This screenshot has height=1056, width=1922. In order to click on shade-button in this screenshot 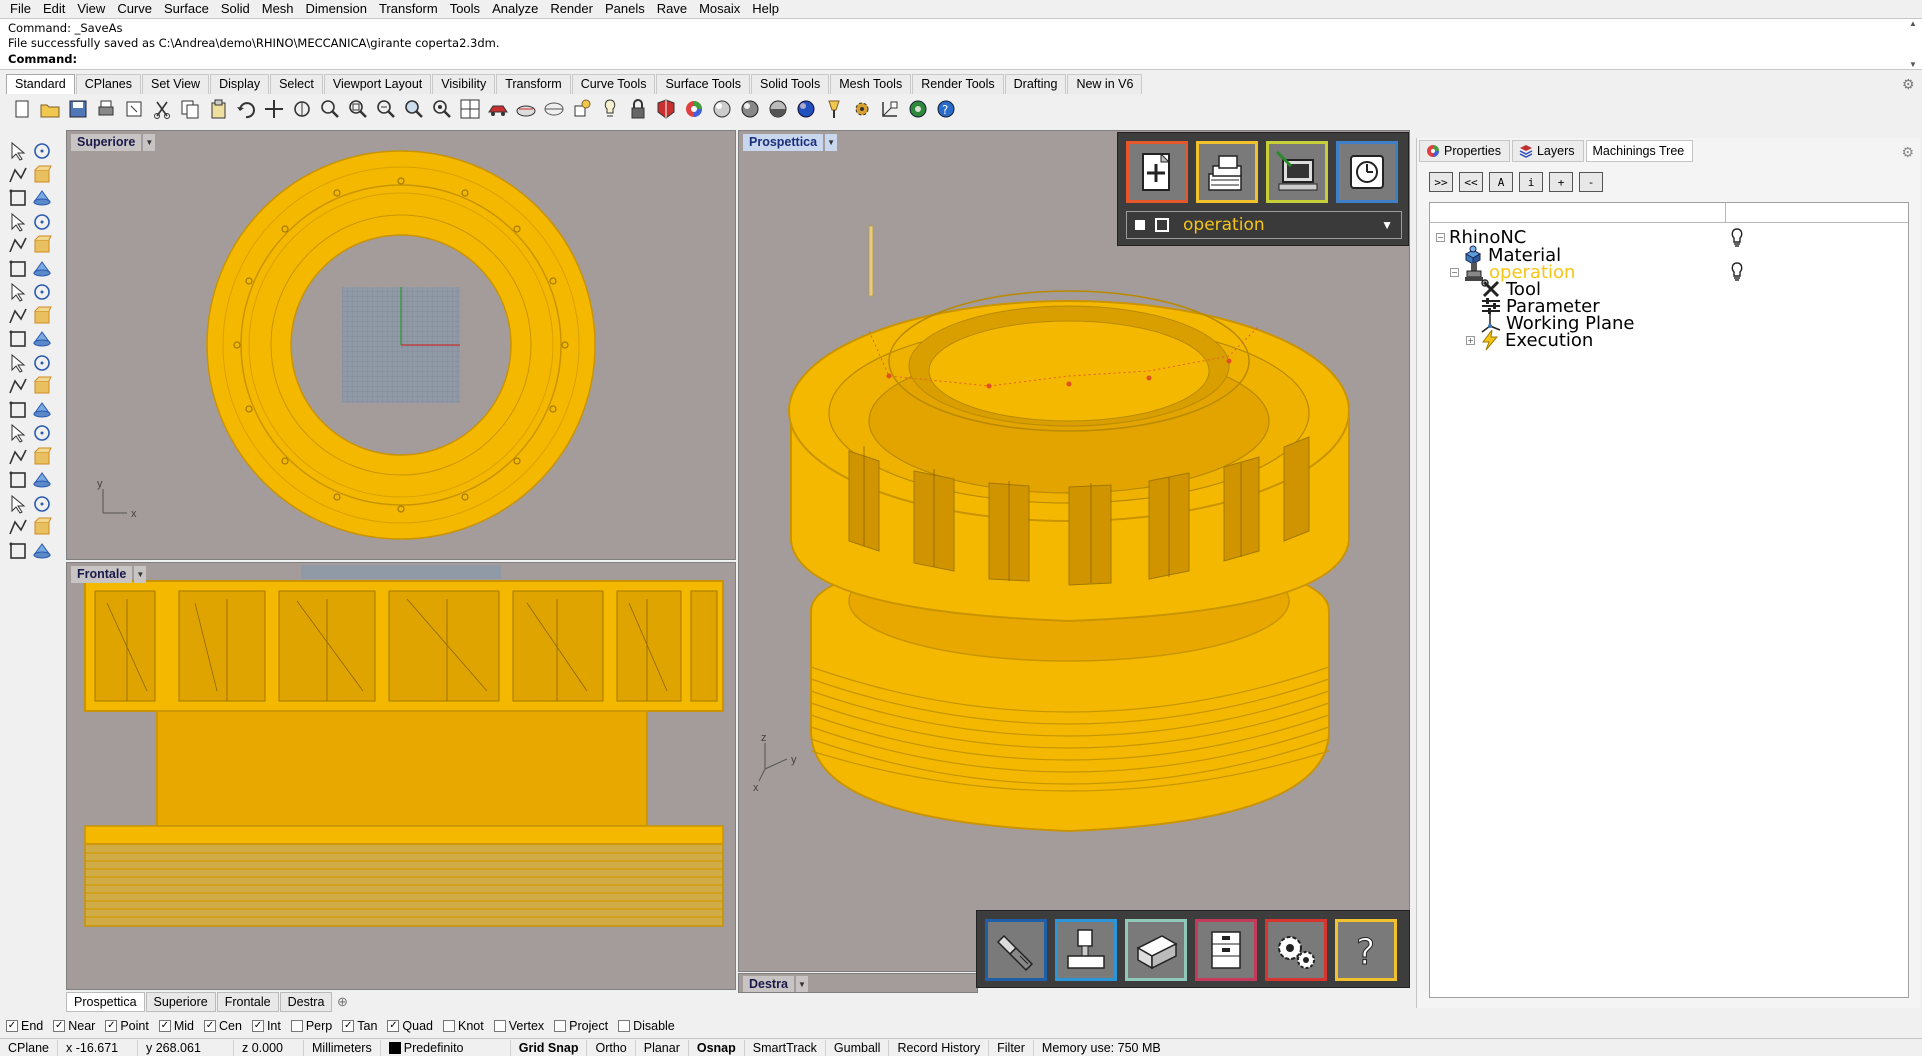, I will do `click(722, 109)`.